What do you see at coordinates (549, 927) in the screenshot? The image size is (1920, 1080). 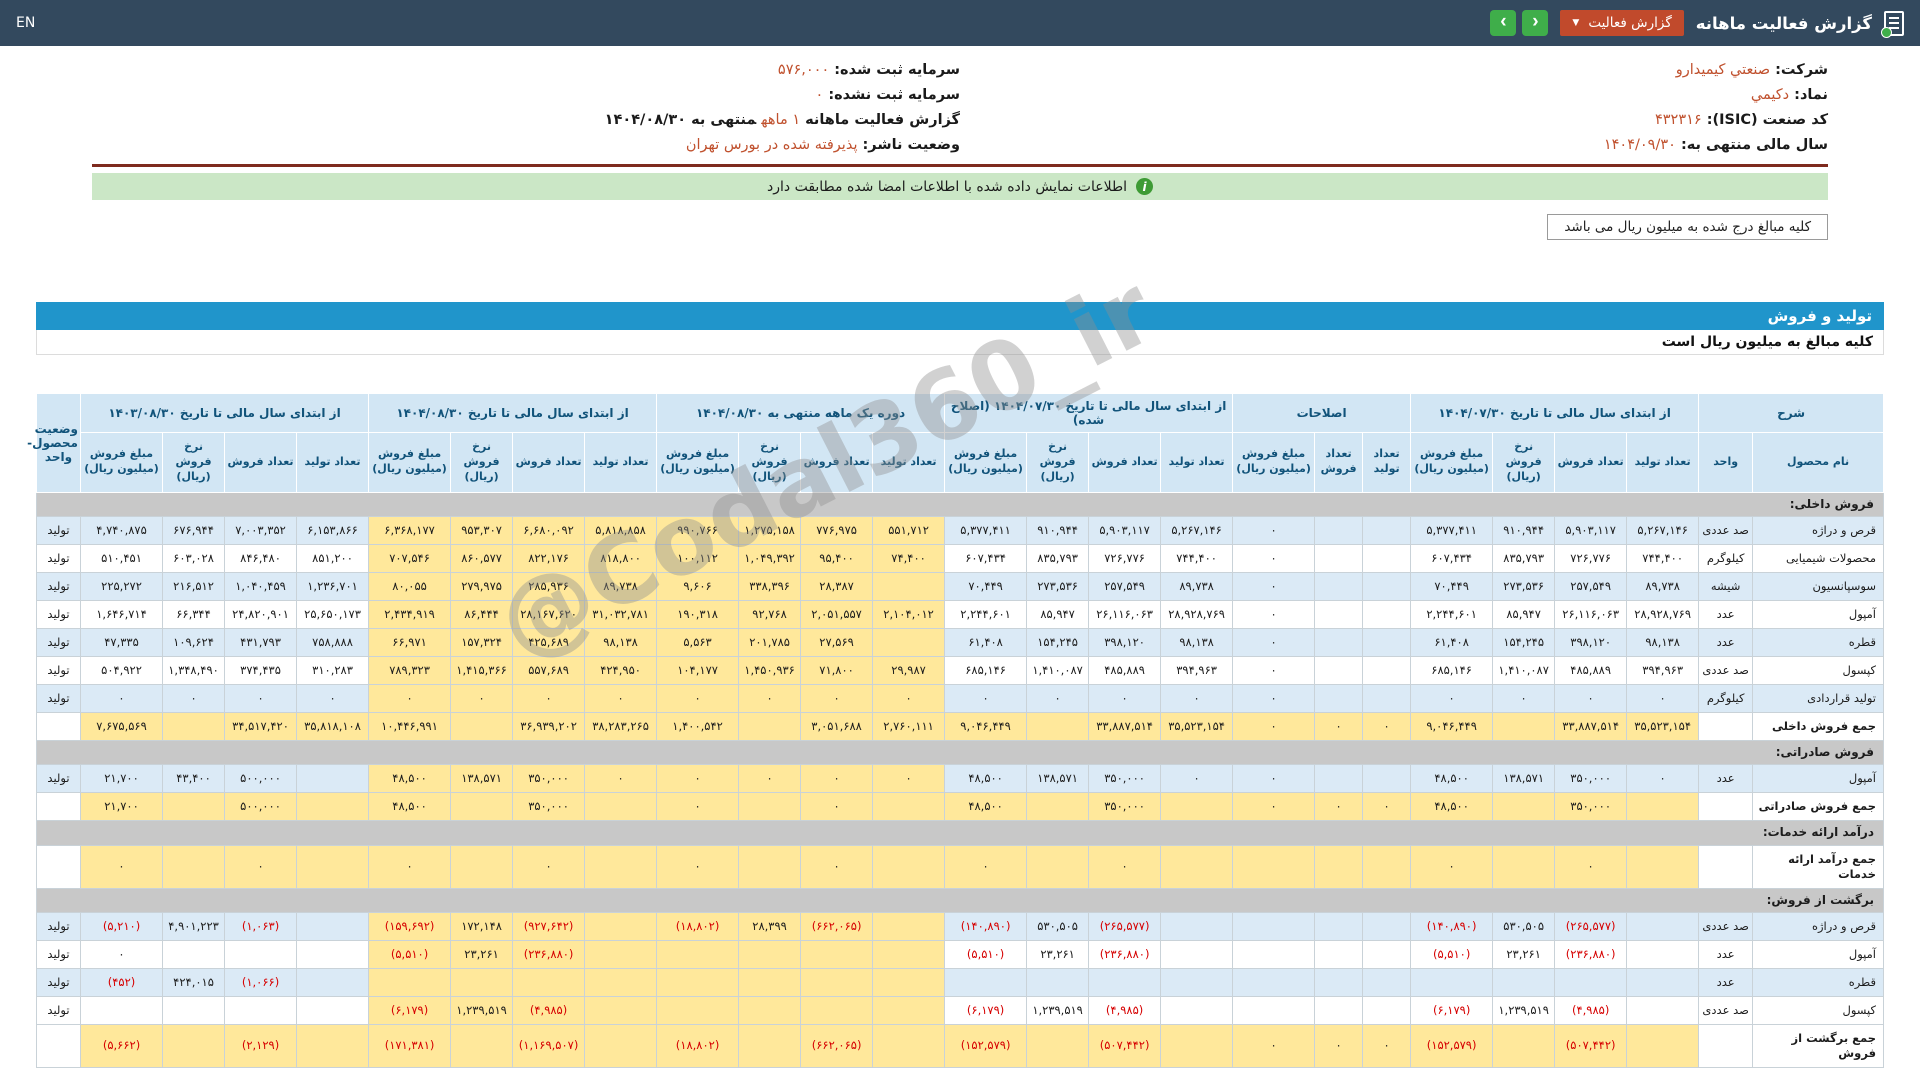 I see `value-cell: (۹۲۷,۶۴۲)` at bounding box center [549, 927].